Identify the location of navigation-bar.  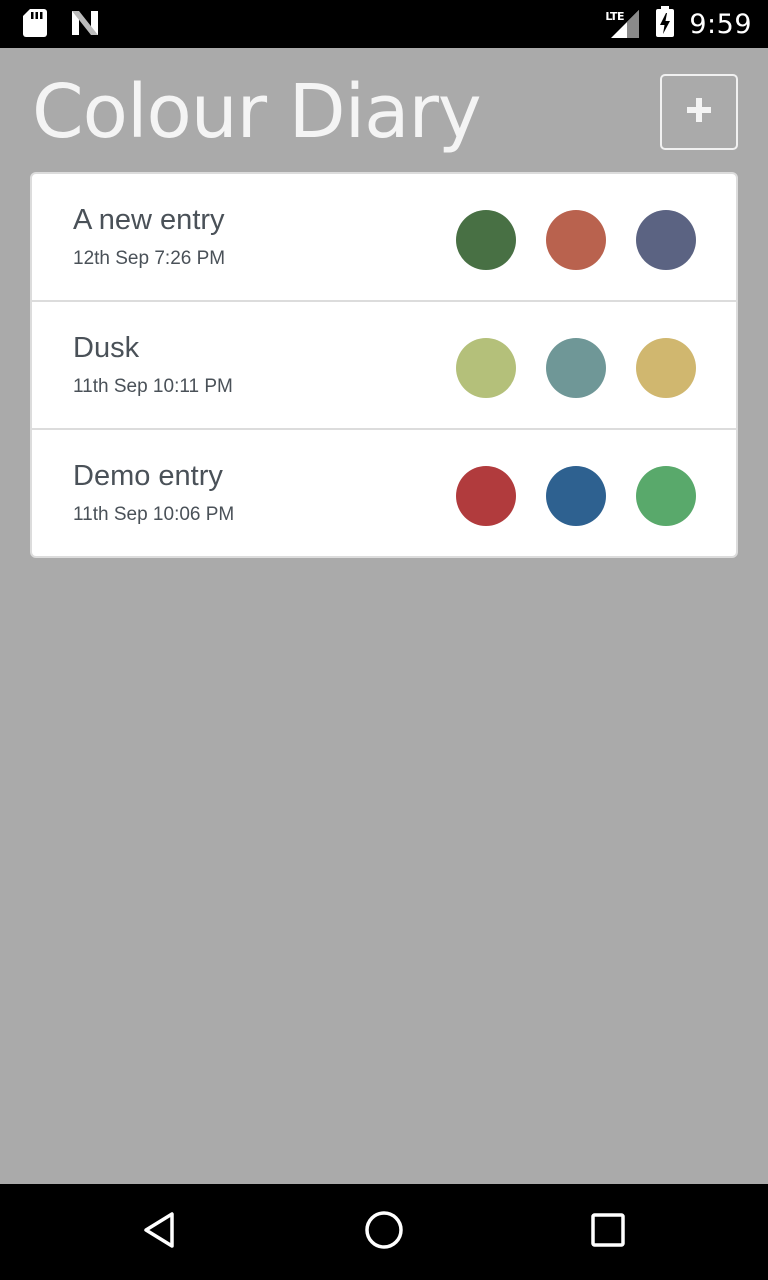
(384, 1232).